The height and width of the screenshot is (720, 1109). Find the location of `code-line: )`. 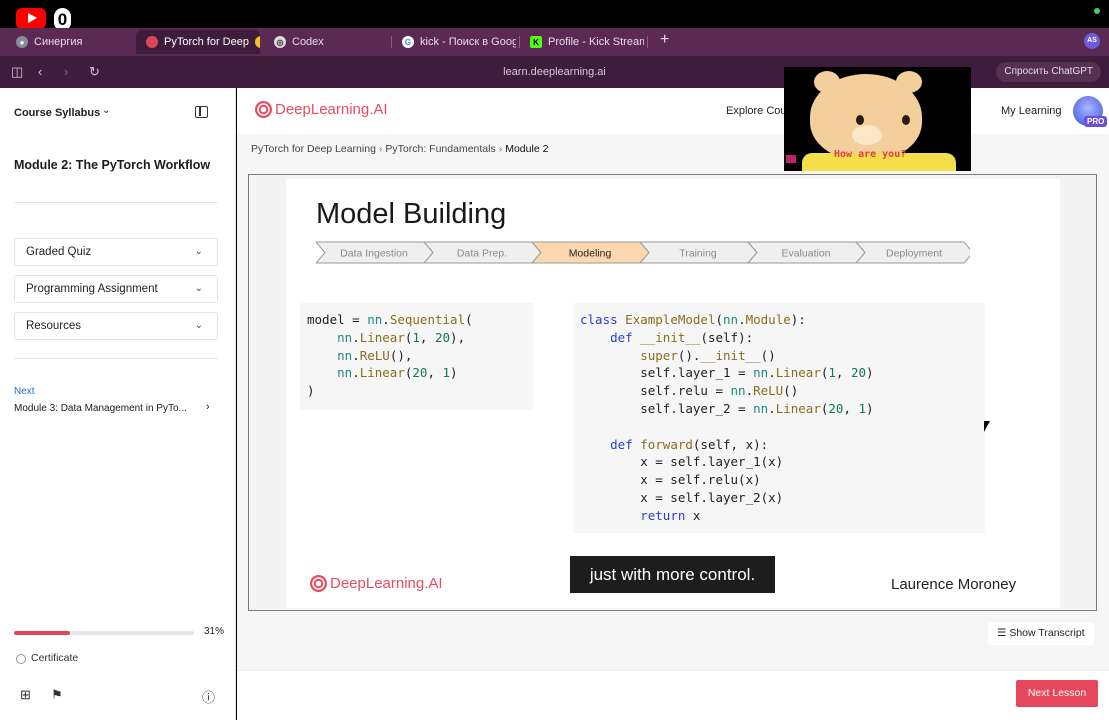

code-line: ) is located at coordinates (311, 391).